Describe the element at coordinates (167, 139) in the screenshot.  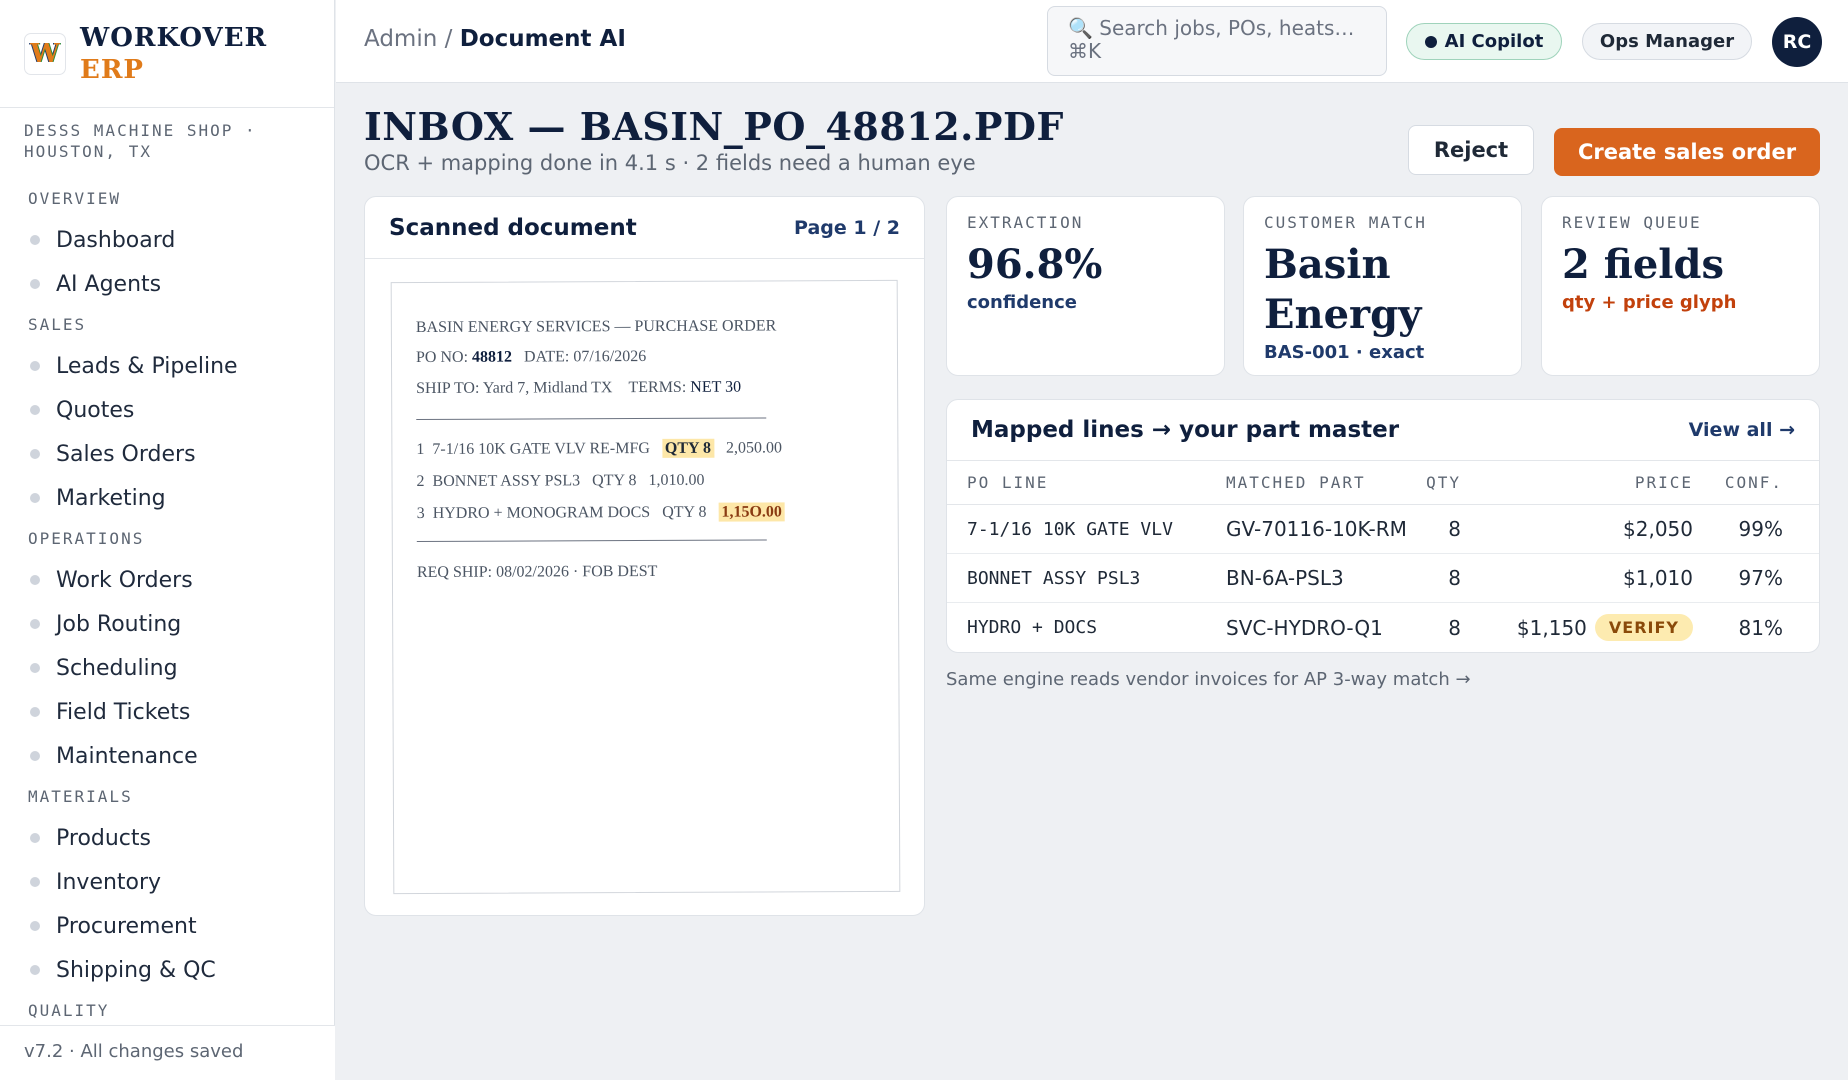
I see `shop-name: DESSS MACHINE SHOP · HOUSTON, TX` at that location.